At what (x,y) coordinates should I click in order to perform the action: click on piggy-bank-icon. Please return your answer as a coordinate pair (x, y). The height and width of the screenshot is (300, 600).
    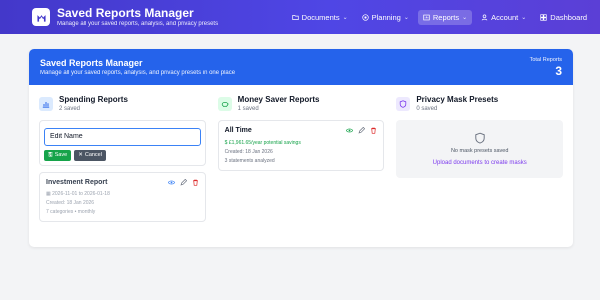
    Looking at the image, I should click on (224, 103).